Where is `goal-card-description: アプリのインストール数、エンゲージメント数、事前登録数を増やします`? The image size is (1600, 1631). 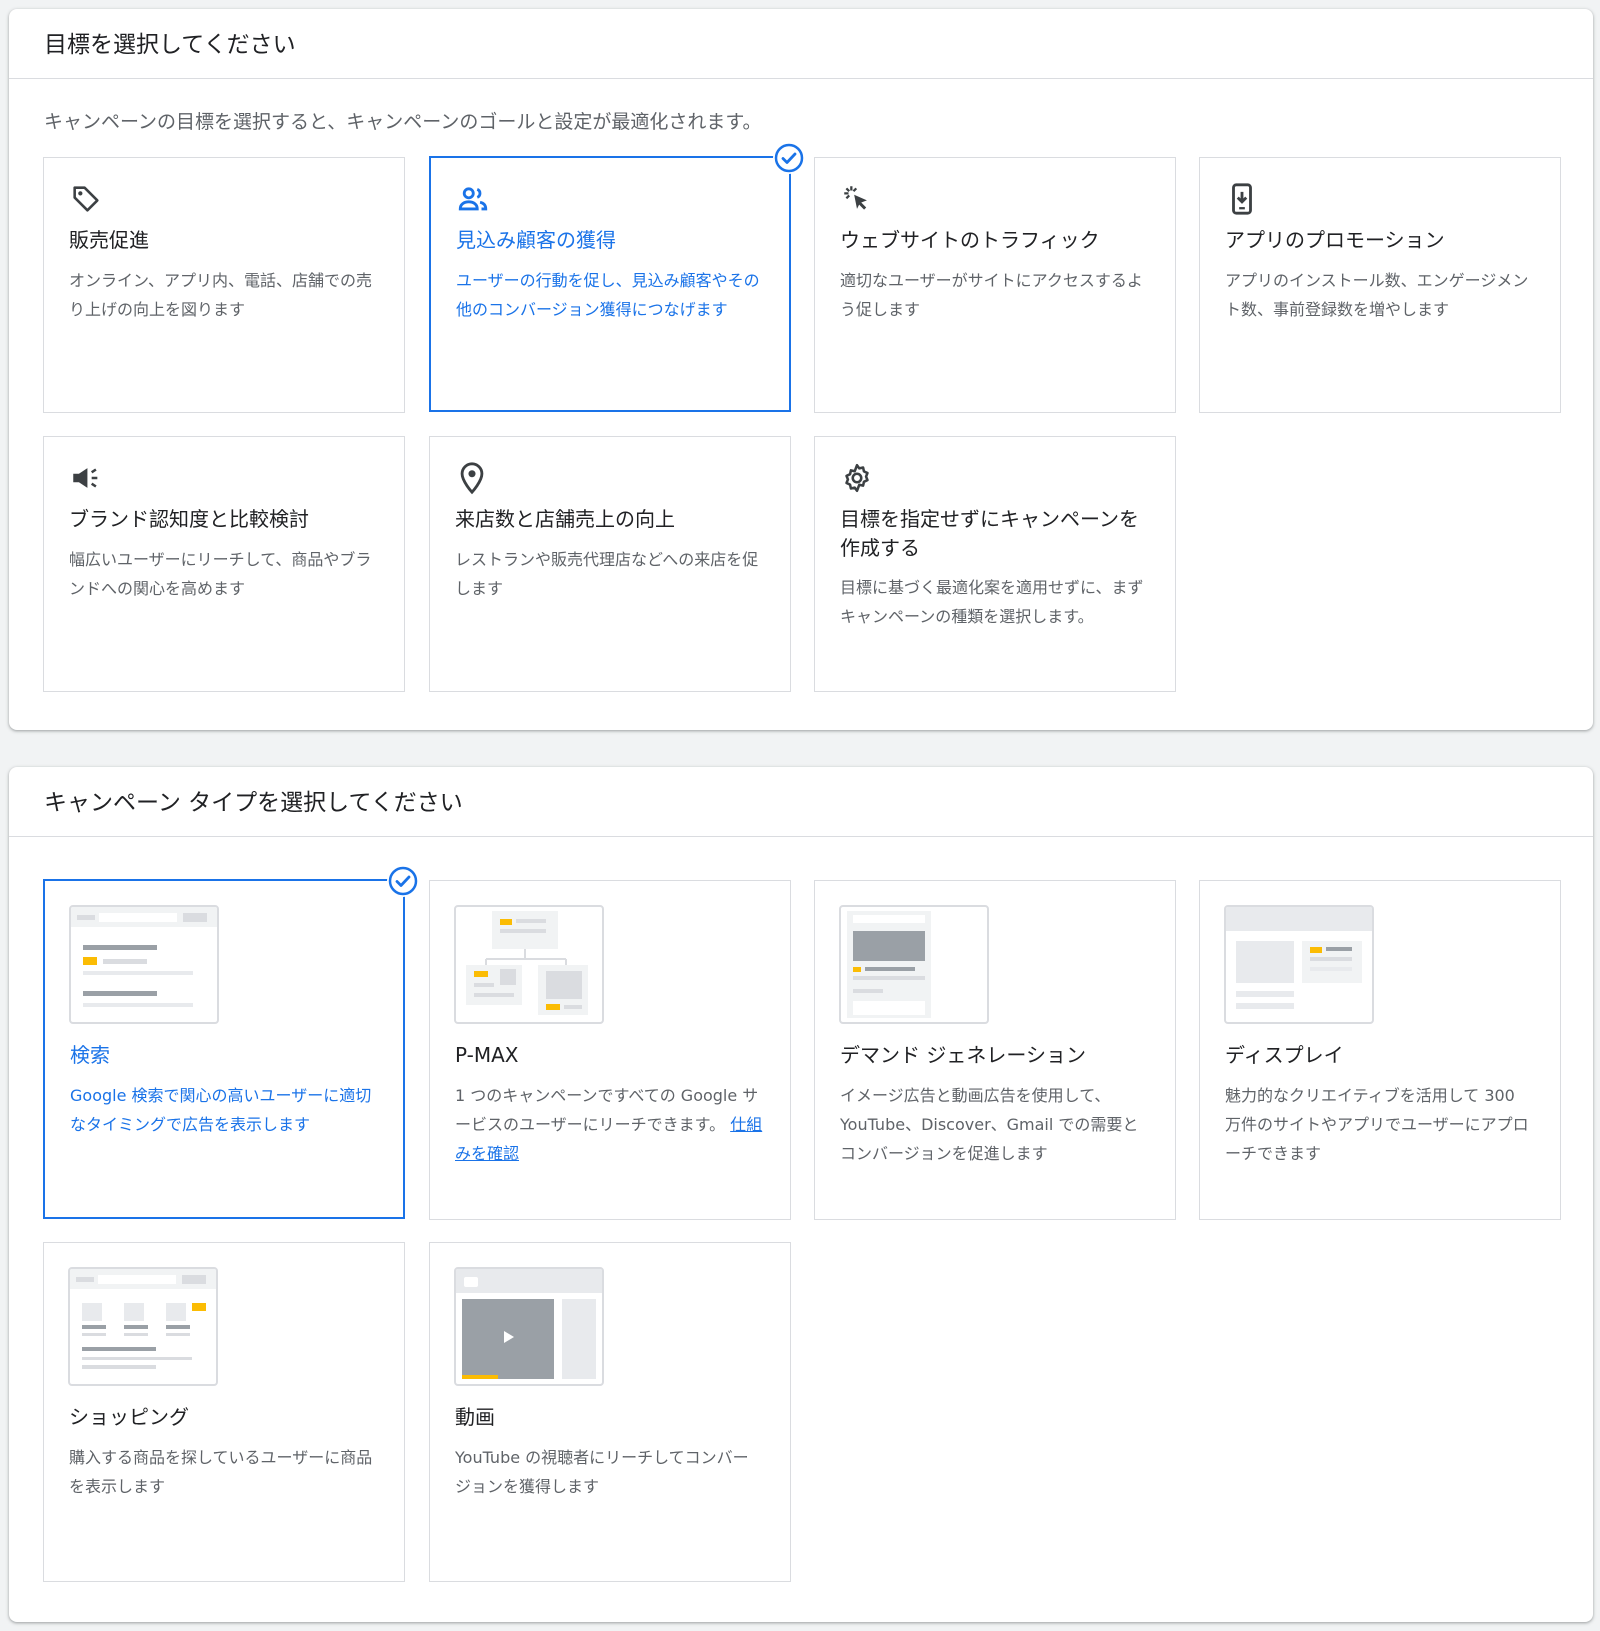 goal-card-description: アプリのインストール数、エンゲージメント数、事前登録数を増やします is located at coordinates (1377, 295).